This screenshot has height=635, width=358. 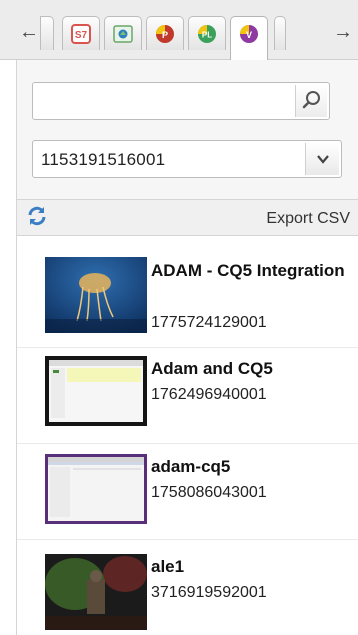 I want to click on pl-icon: PL, so click(x=207, y=34).